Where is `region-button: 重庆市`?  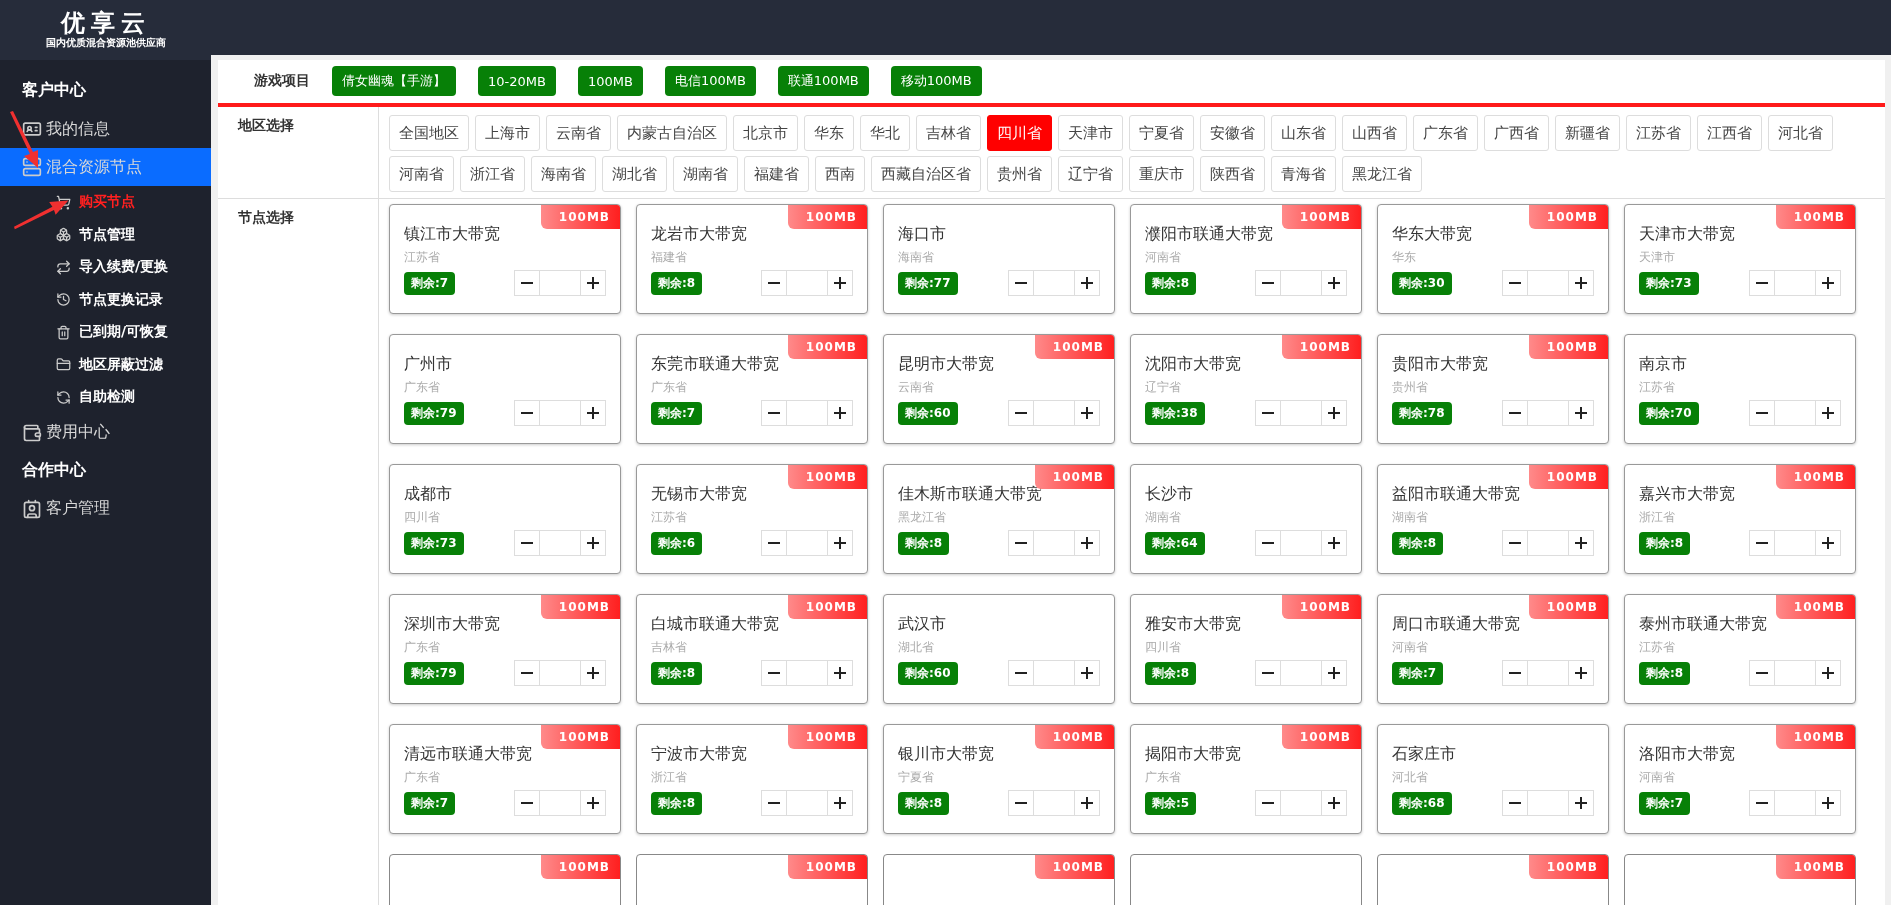
region-button: 重庆市 is located at coordinates (1161, 174).